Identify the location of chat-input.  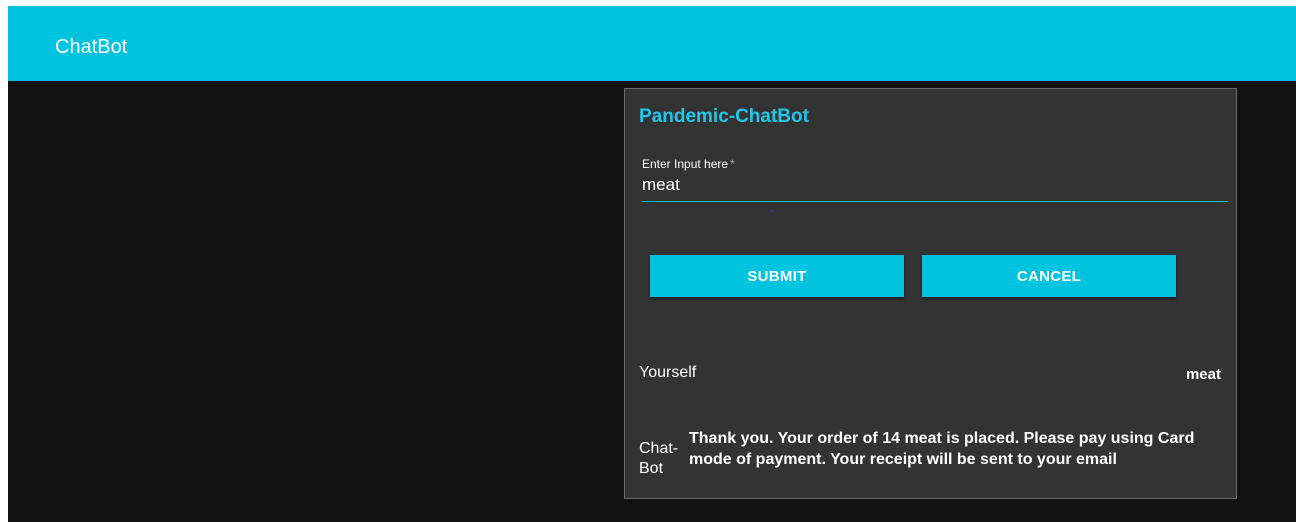
(935, 185).